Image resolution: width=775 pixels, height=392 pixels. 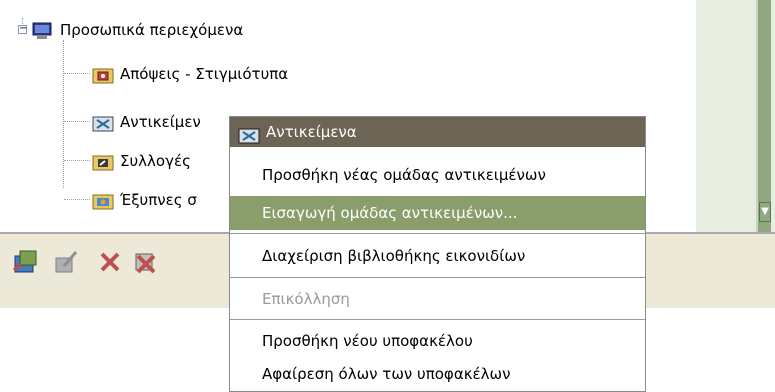 What do you see at coordinates (22, 29) in the screenshot?
I see `collapse-toggle: −` at bounding box center [22, 29].